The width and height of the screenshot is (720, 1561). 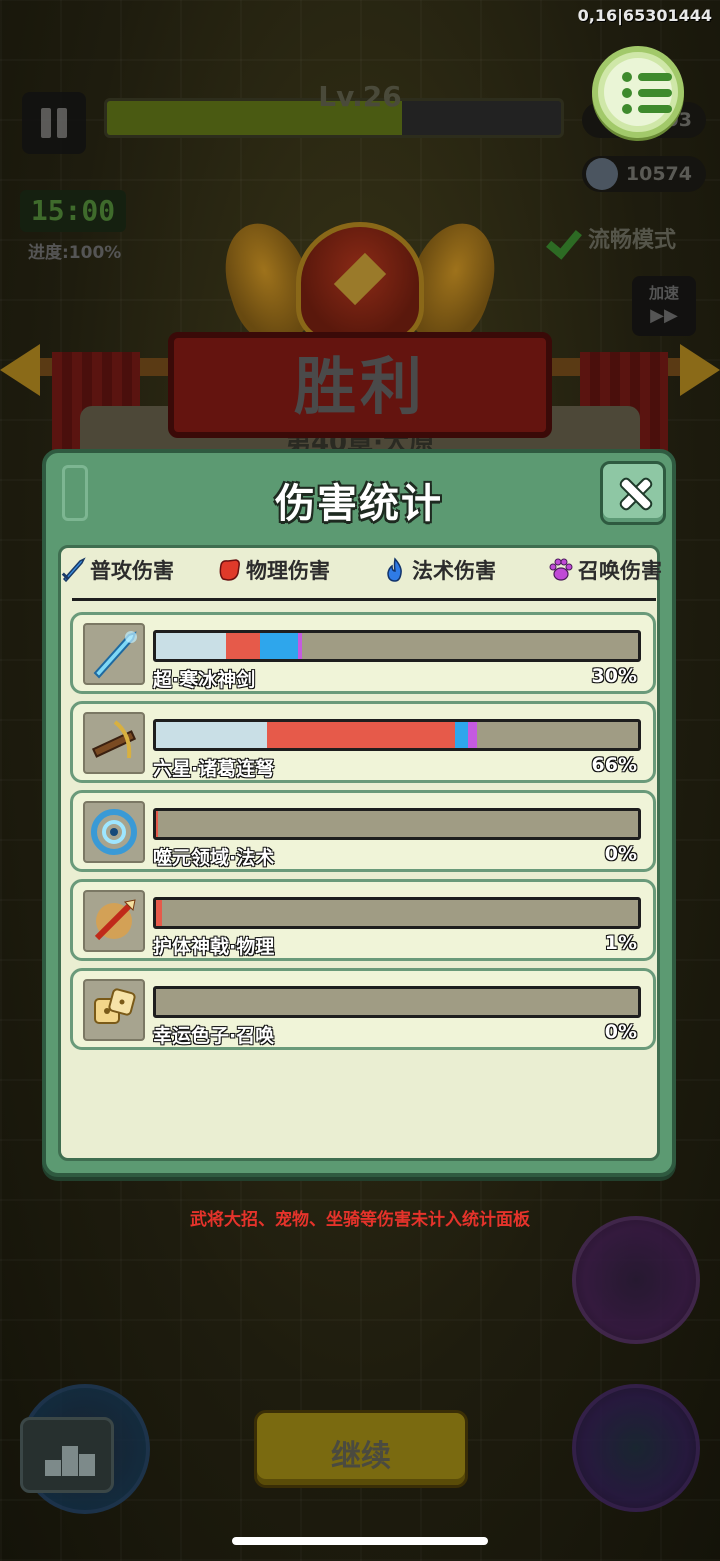 I want to click on continue-button: 继续, so click(x=361, y=1449).